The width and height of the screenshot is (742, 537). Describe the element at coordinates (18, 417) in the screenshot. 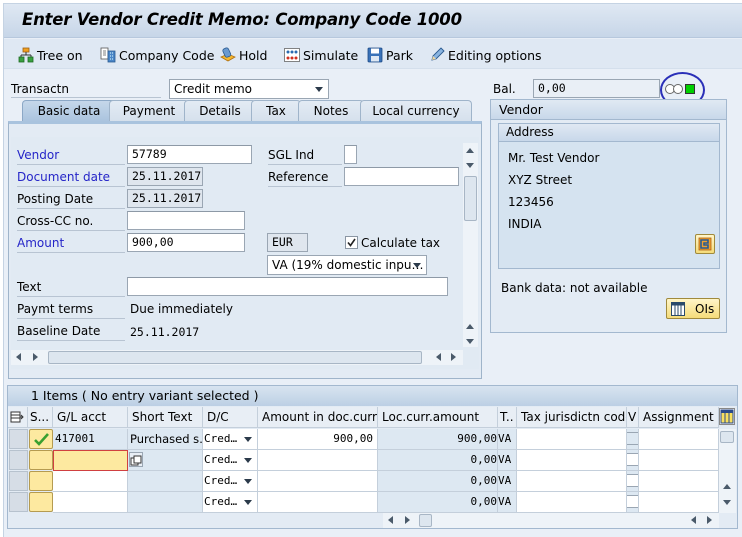

I see `select-all-column` at that location.